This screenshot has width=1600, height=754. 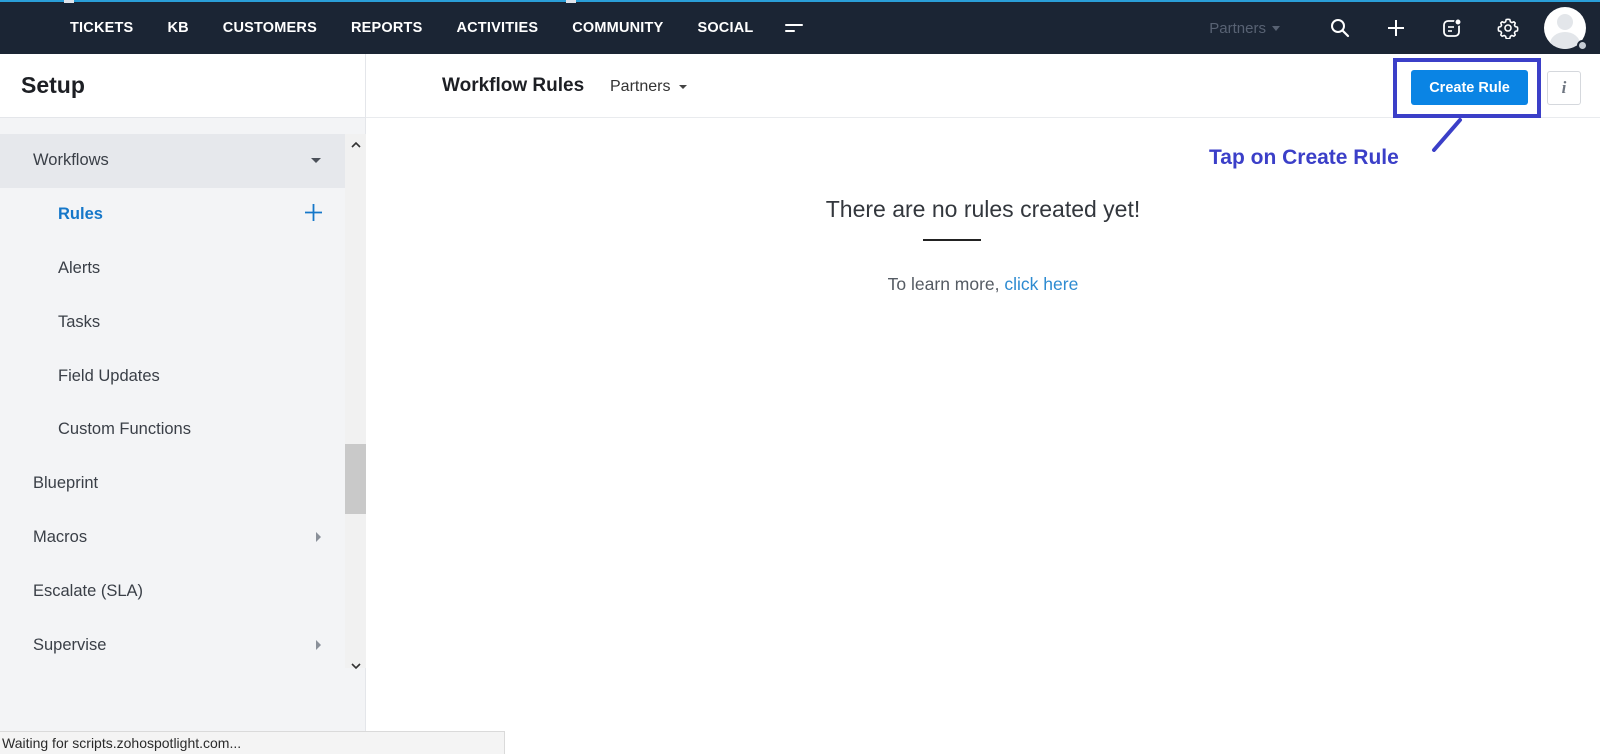 What do you see at coordinates (1396, 28) in the screenshot?
I see `plus-icon` at bounding box center [1396, 28].